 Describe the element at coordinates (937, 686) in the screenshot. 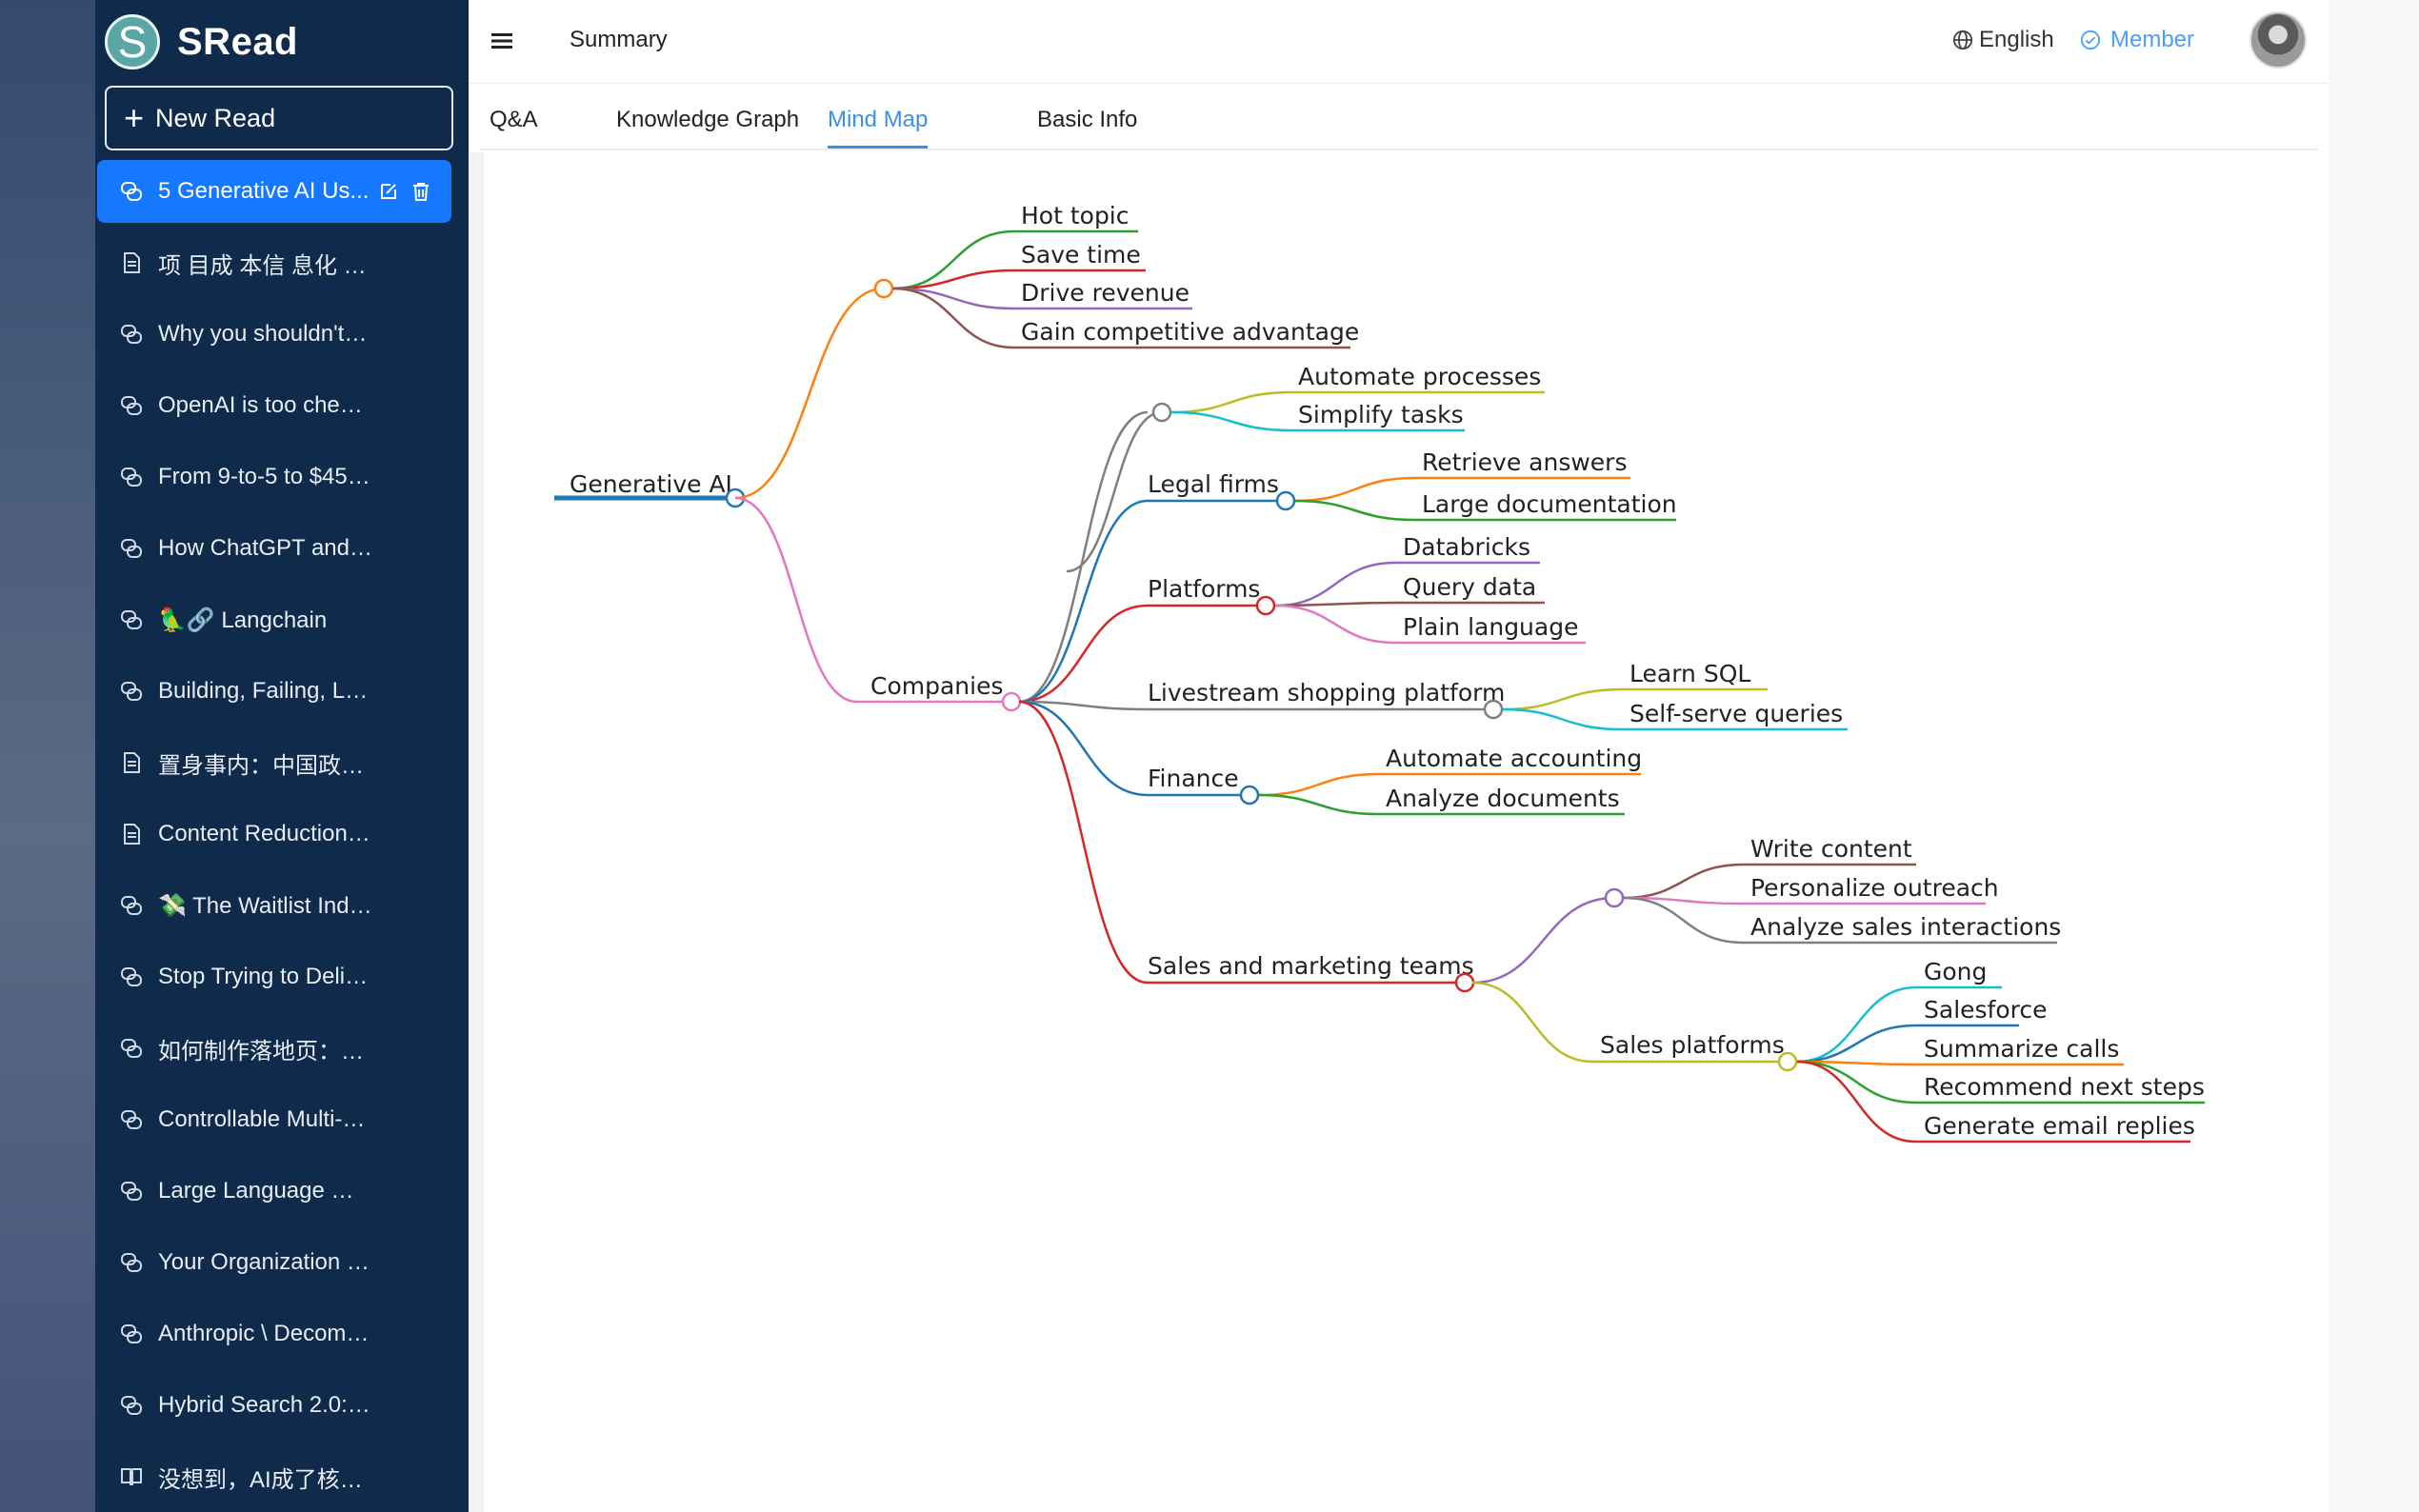

I see `mindmap-node-label: Companies` at that location.